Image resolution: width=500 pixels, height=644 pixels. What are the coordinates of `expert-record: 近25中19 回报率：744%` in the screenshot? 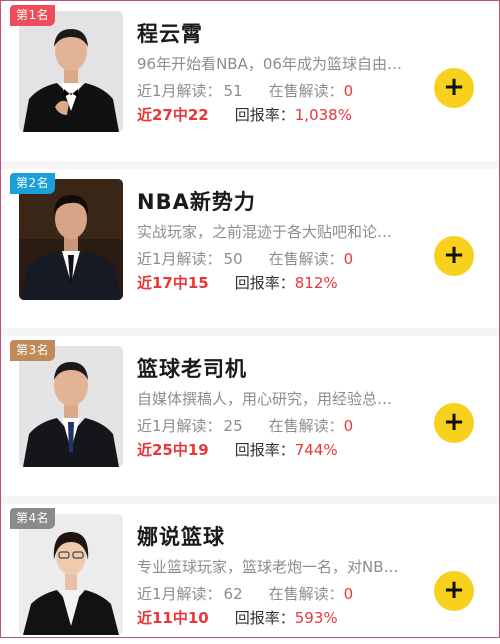 It's located at (237, 449).